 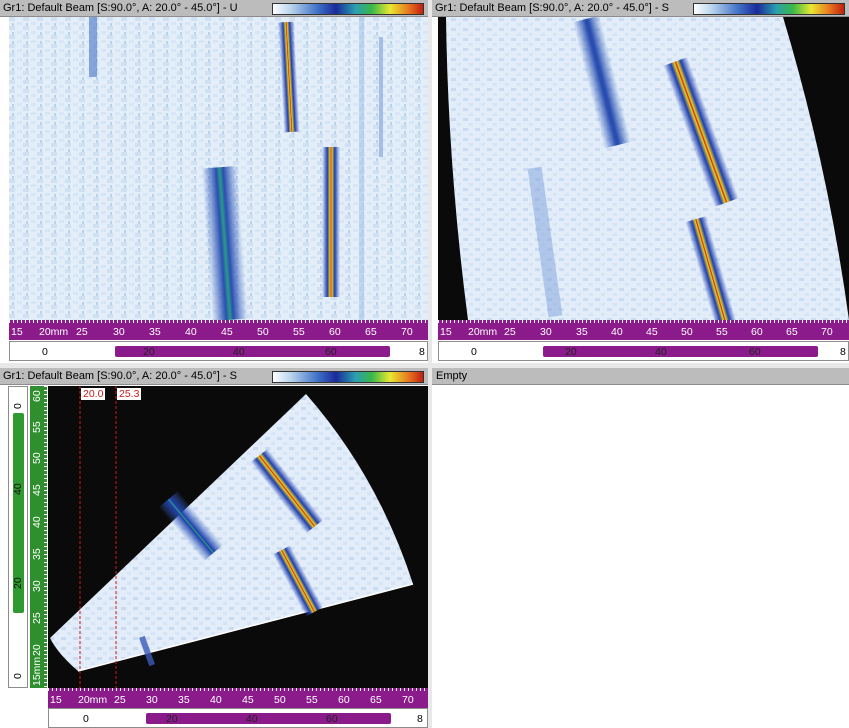 What do you see at coordinates (640, 376) in the screenshot?
I see `view-title-bar: Empty` at bounding box center [640, 376].